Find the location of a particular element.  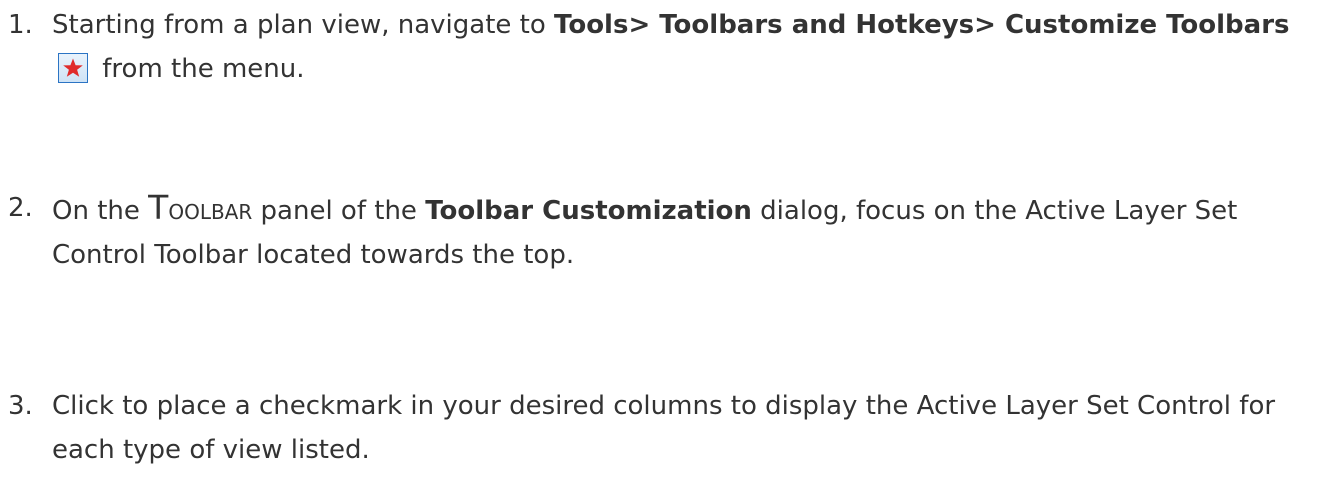

step-text-middle: panel of the is located at coordinates (339, 211).